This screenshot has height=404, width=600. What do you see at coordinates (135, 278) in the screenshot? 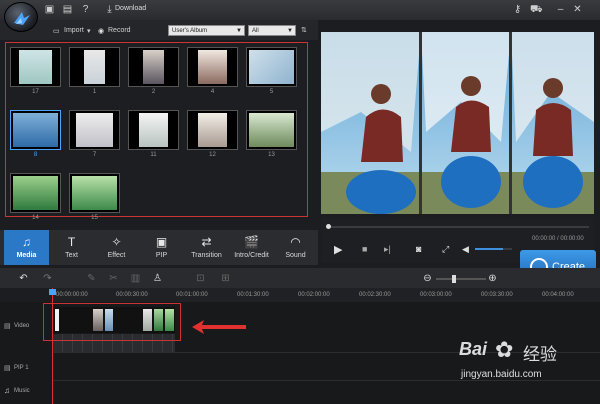
I see `delete-icon: ▥` at bounding box center [135, 278].